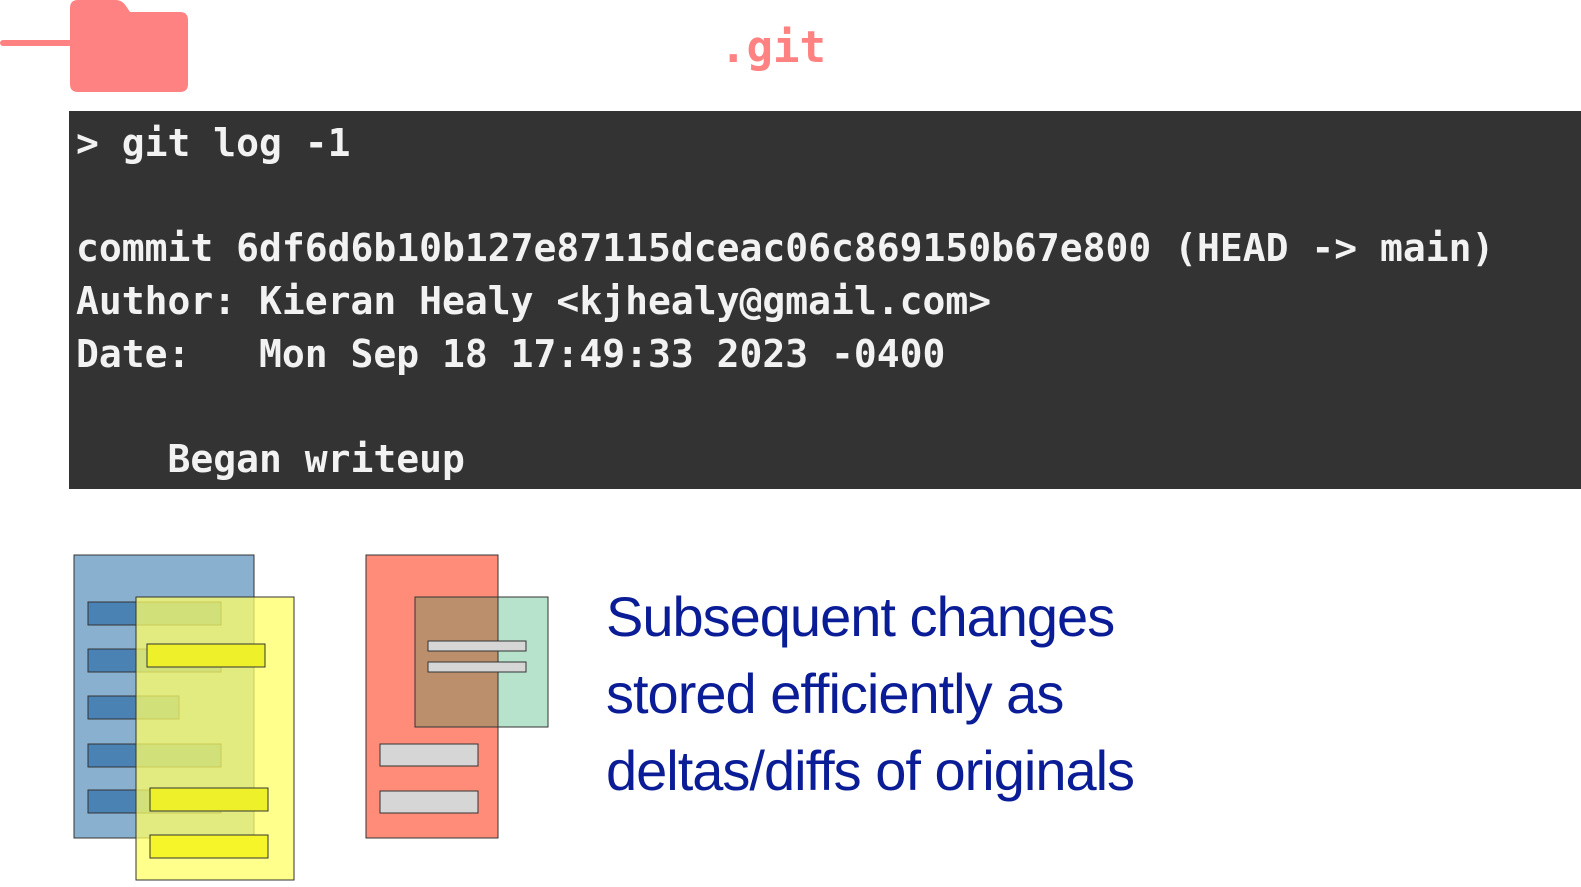 This screenshot has width=1581, height=887. I want to click on folder-label: .git, so click(773, 47).